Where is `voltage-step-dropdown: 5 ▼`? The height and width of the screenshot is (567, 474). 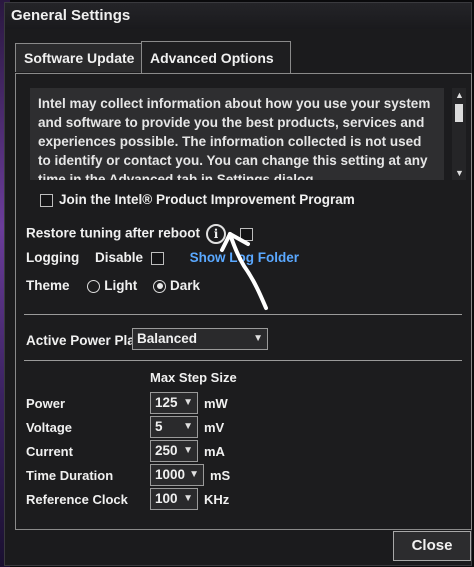
voltage-step-dropdown: 5 ▼ is located at coordinates (174, 427).